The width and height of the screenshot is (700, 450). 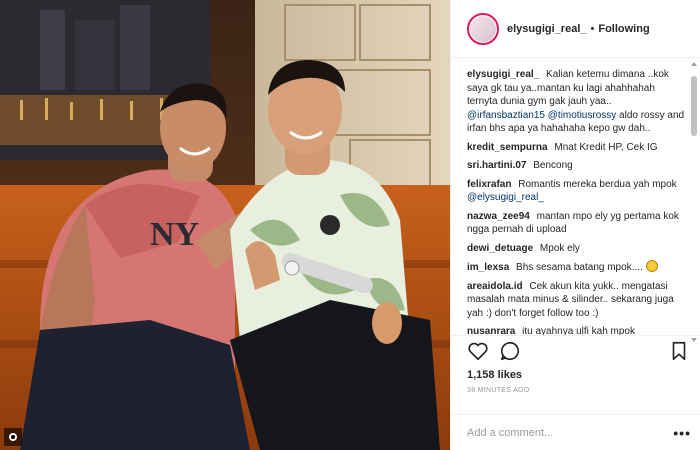 What do you see at coordinates (651, 266) in the screenshot?
I see `smile-emoji-icon` at bounding box center [651, 266].